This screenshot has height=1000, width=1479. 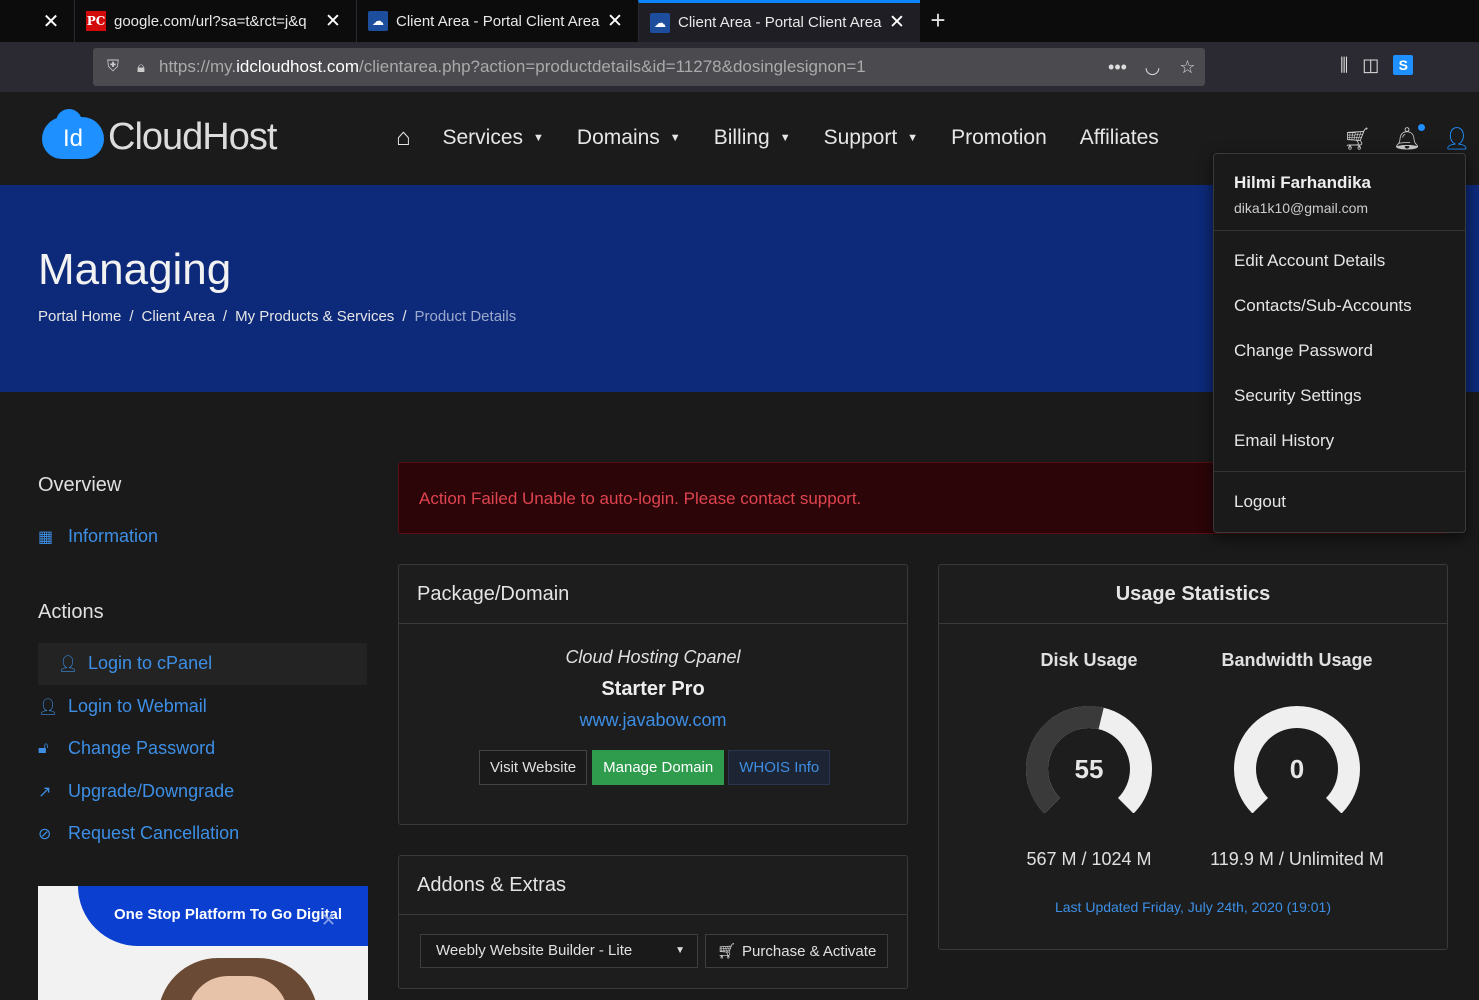 What do you see at coordinates (122, 706) in the screenshot?
I see `sidebar-item-login-webmail: 👤︎ Login to Webmail` at bounding box center [122, 706].